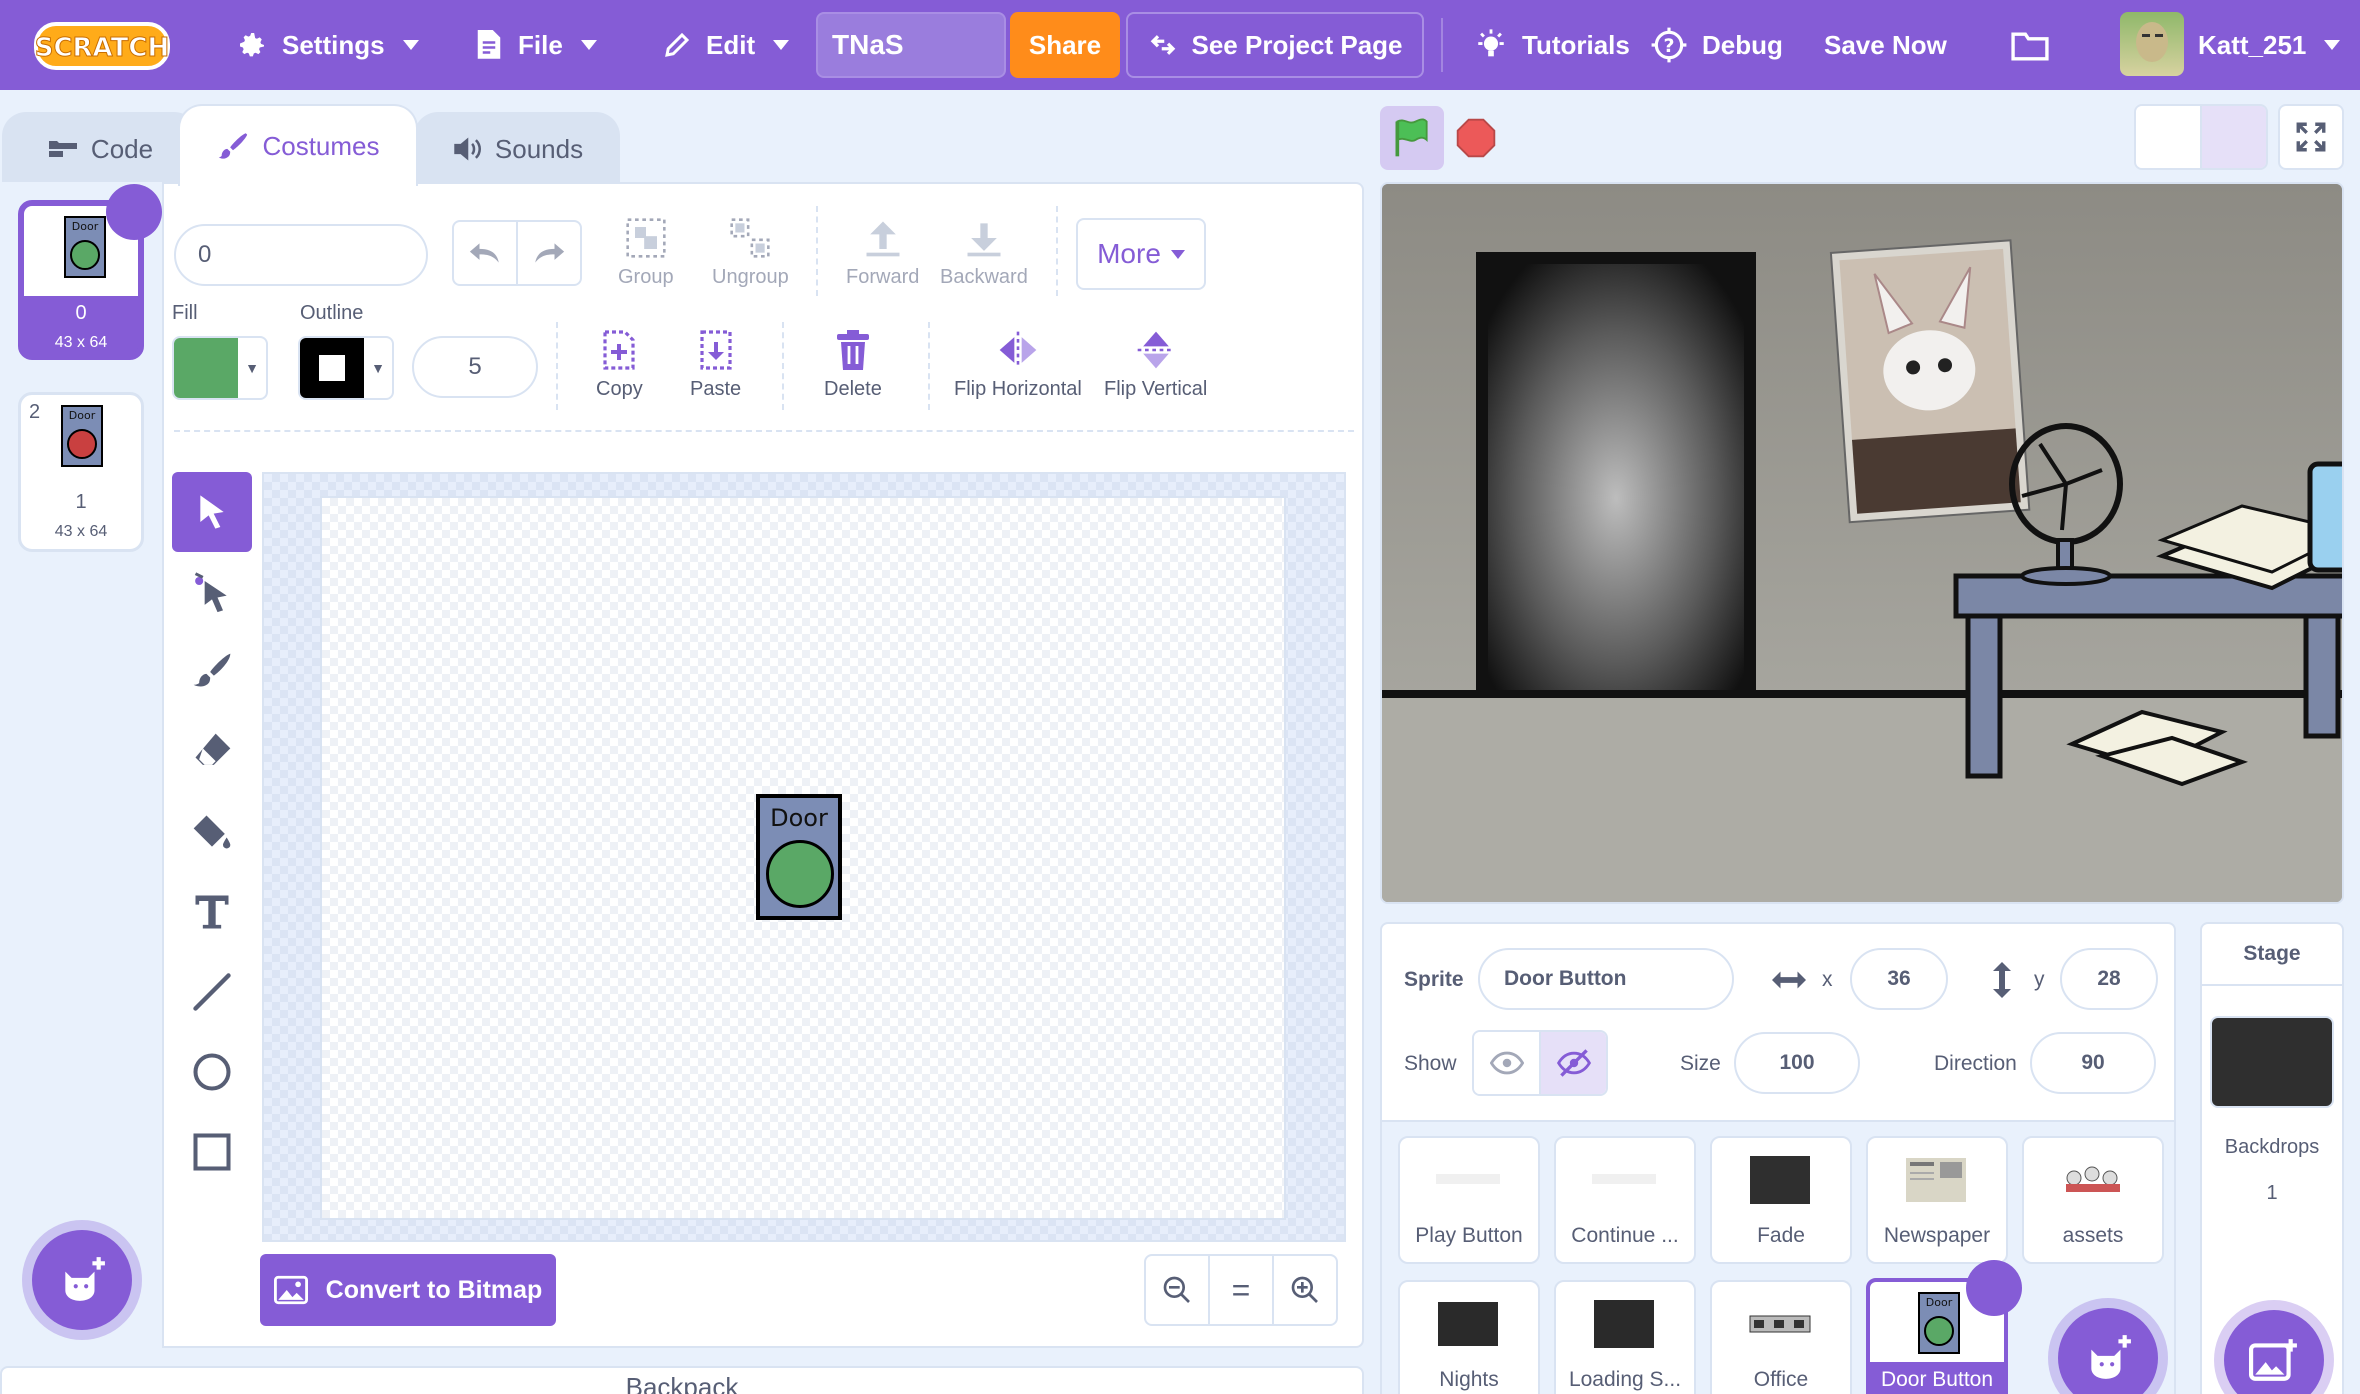 The height and width of the screenshot is (1394, 2360). Describe the element at coordinates (2093, 1200) in the screenshot. I see `sprite-tile-assets: assets` at that location.